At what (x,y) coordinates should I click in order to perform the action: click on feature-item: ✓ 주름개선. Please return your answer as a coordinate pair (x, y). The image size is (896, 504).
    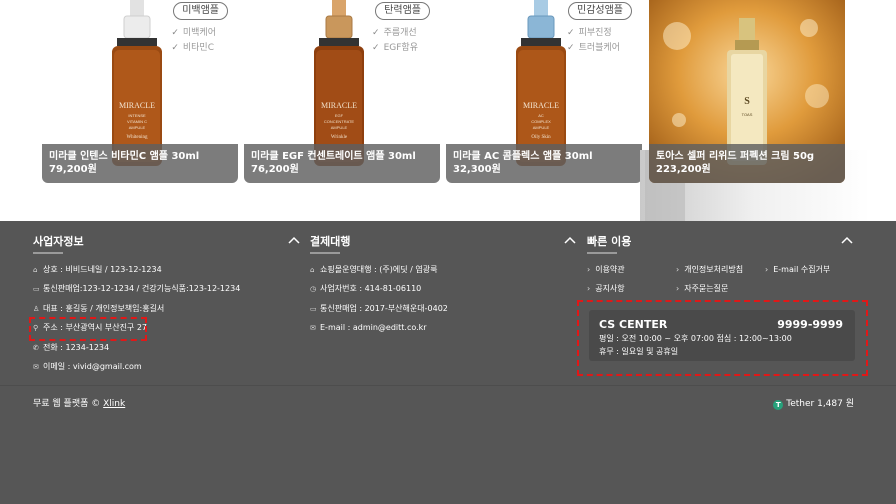
    Looking at the image, I should click on (394, 33).